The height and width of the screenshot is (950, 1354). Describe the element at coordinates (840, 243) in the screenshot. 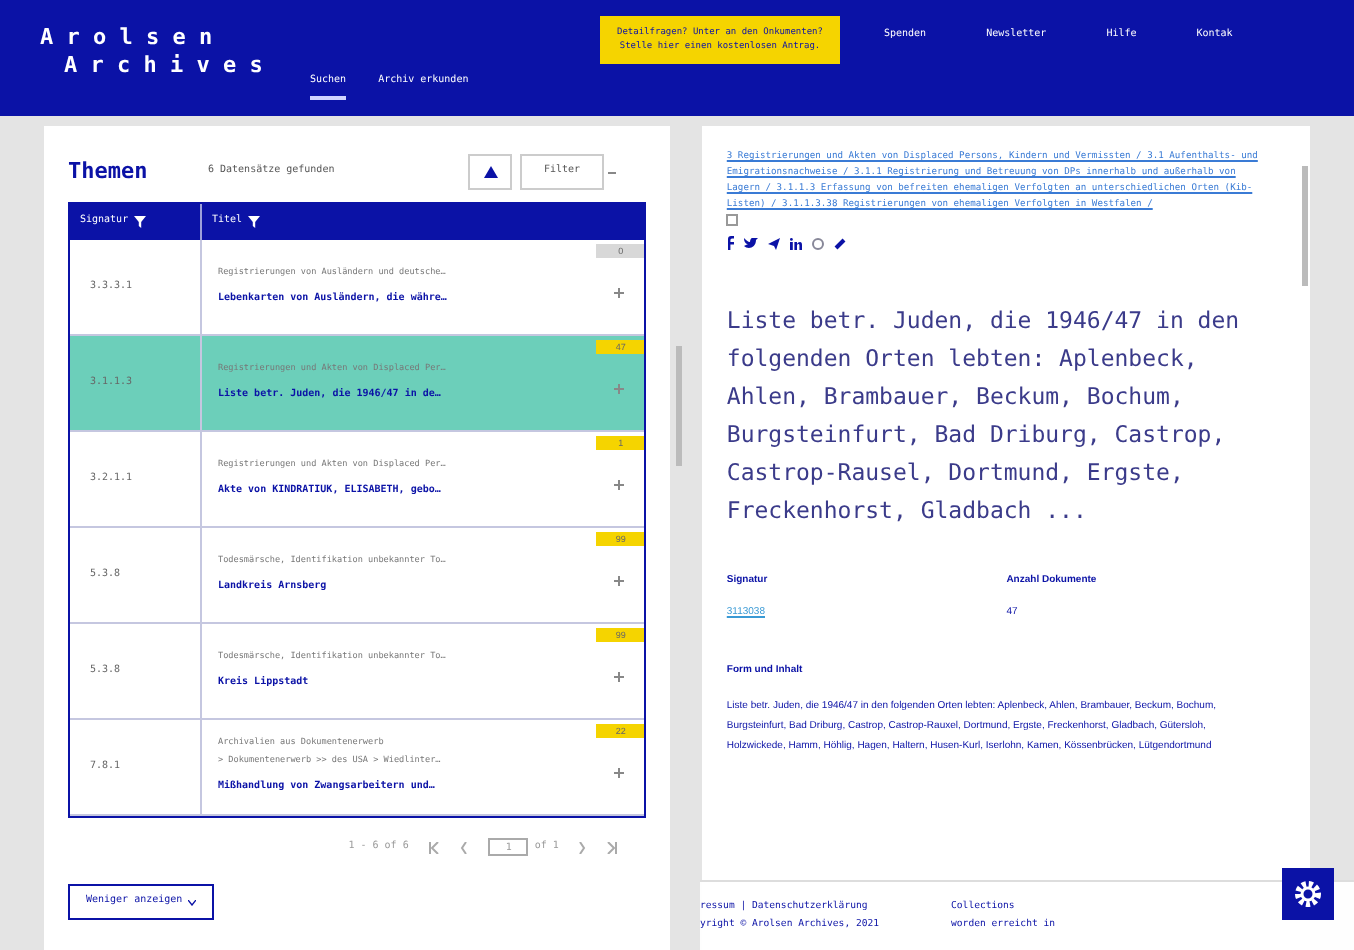

I see `link-icon` at that location.